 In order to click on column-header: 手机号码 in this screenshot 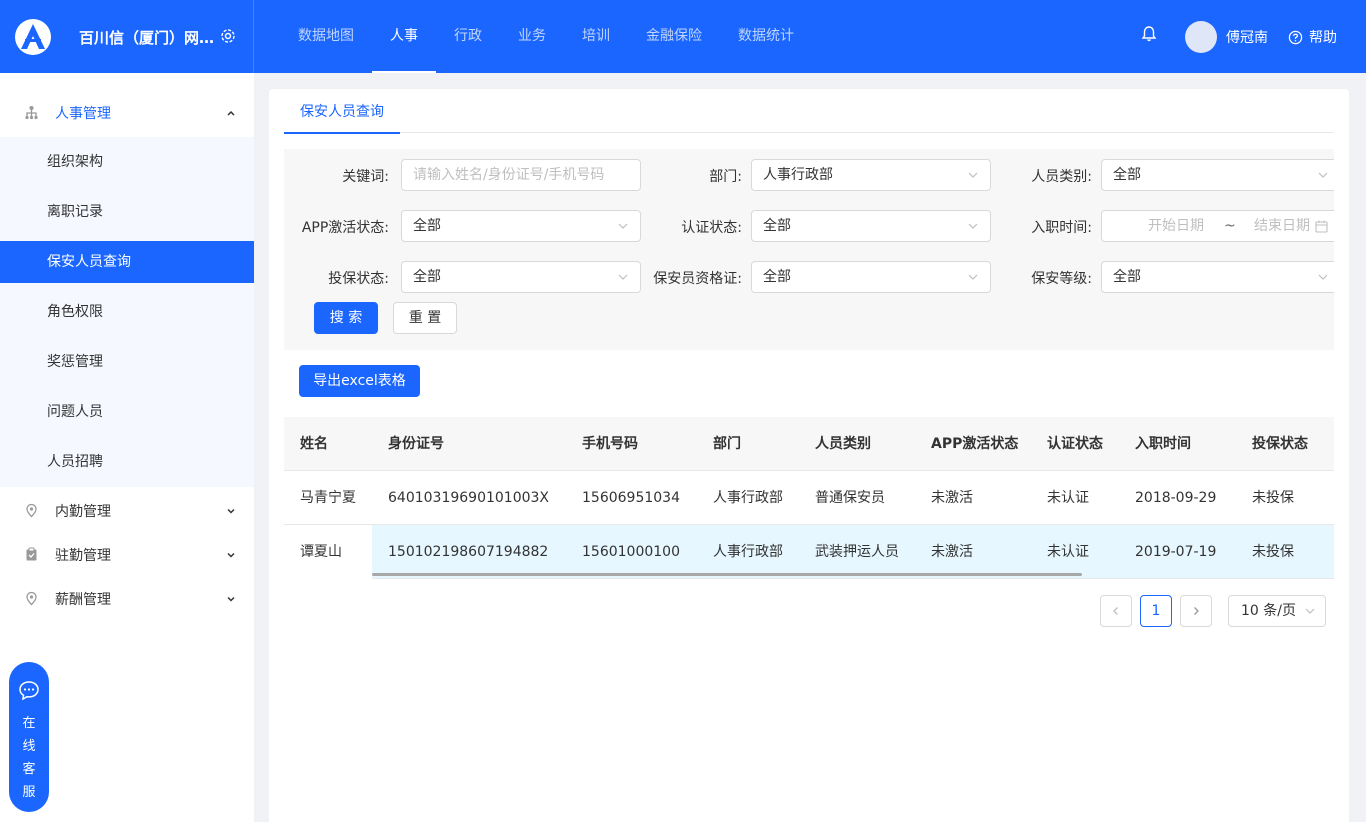, I will do `click(610, 444)`.